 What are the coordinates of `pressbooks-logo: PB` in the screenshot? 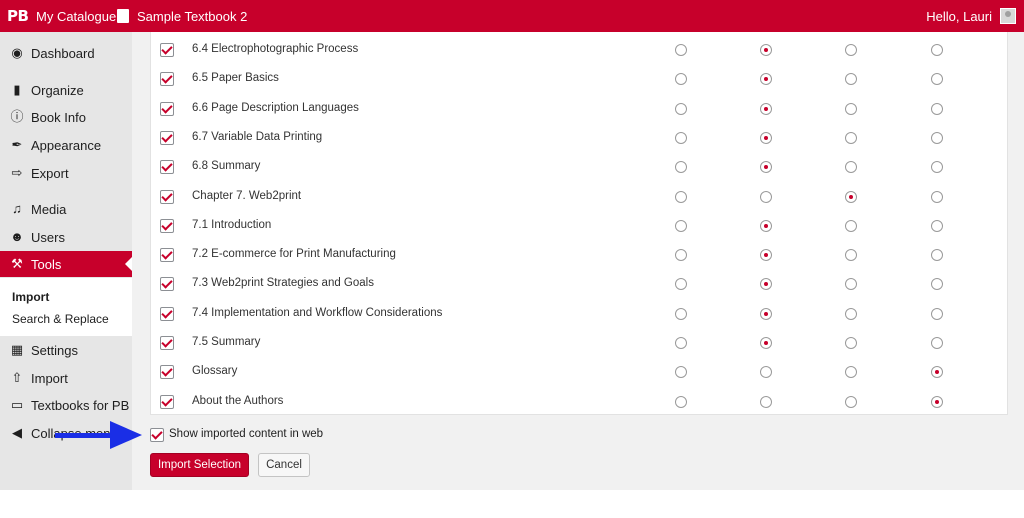 It's located at (18, 16).